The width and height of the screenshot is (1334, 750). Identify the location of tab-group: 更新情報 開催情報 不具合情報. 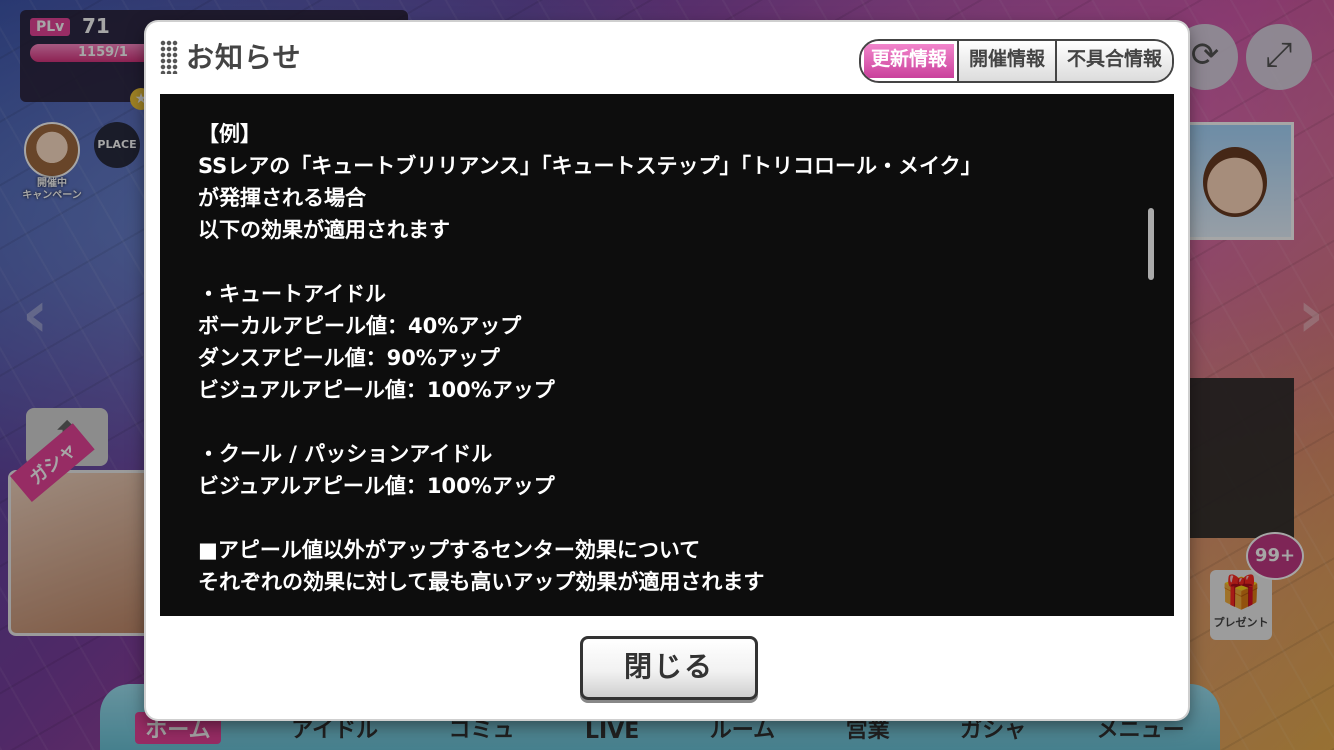
(1016, 61).